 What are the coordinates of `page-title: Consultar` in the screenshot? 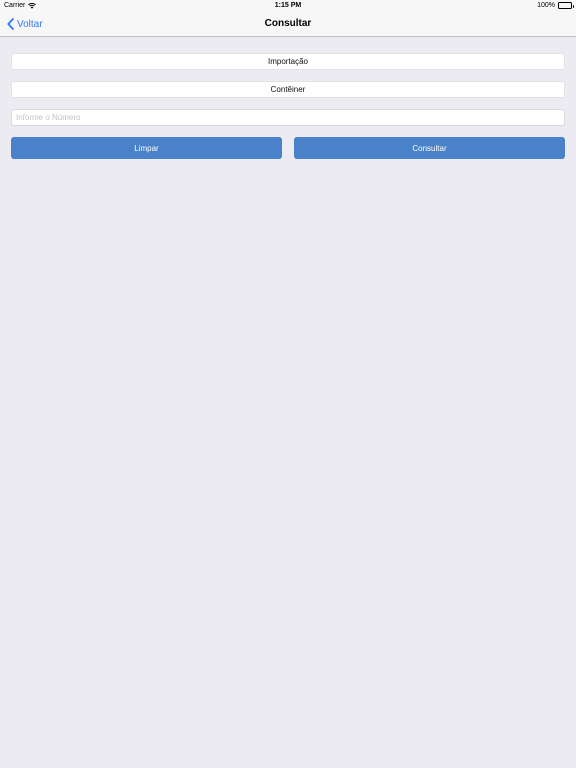 It's located at (288, 23).